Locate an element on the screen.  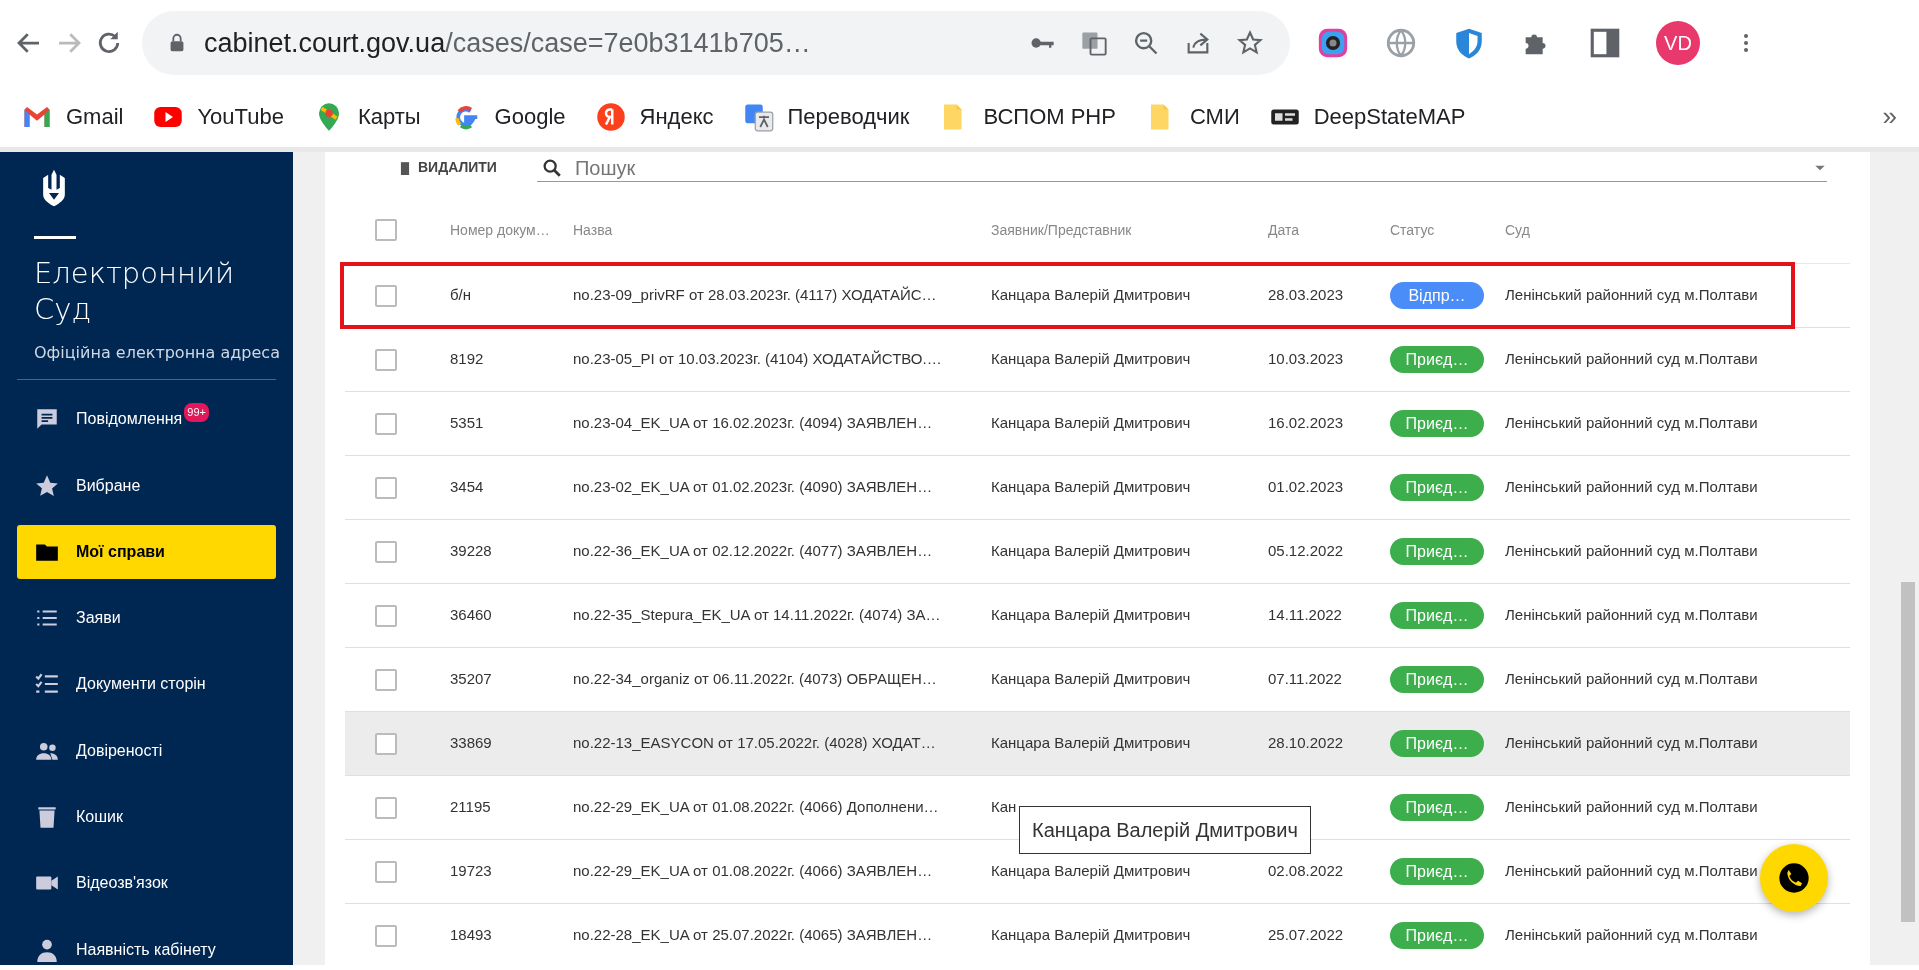
table-cell-text: 02.08.2022 is located at coordinates (1306, 871).